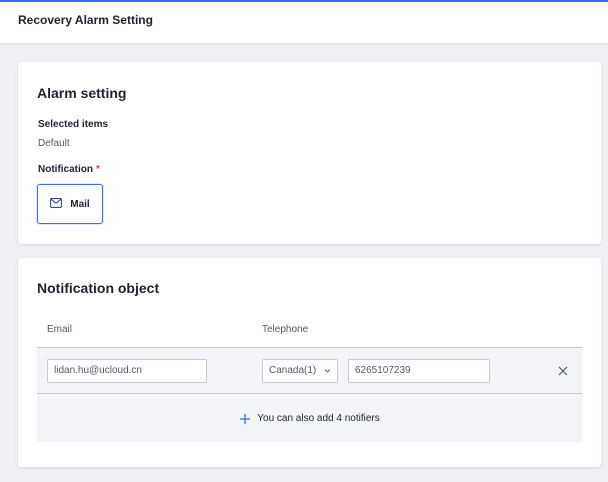 This screenshot has height=482, width=608. Describe the element at coordinates (85, 20) in the screenshot. I see `page-title: Recovery Alarm Setting` at that location.